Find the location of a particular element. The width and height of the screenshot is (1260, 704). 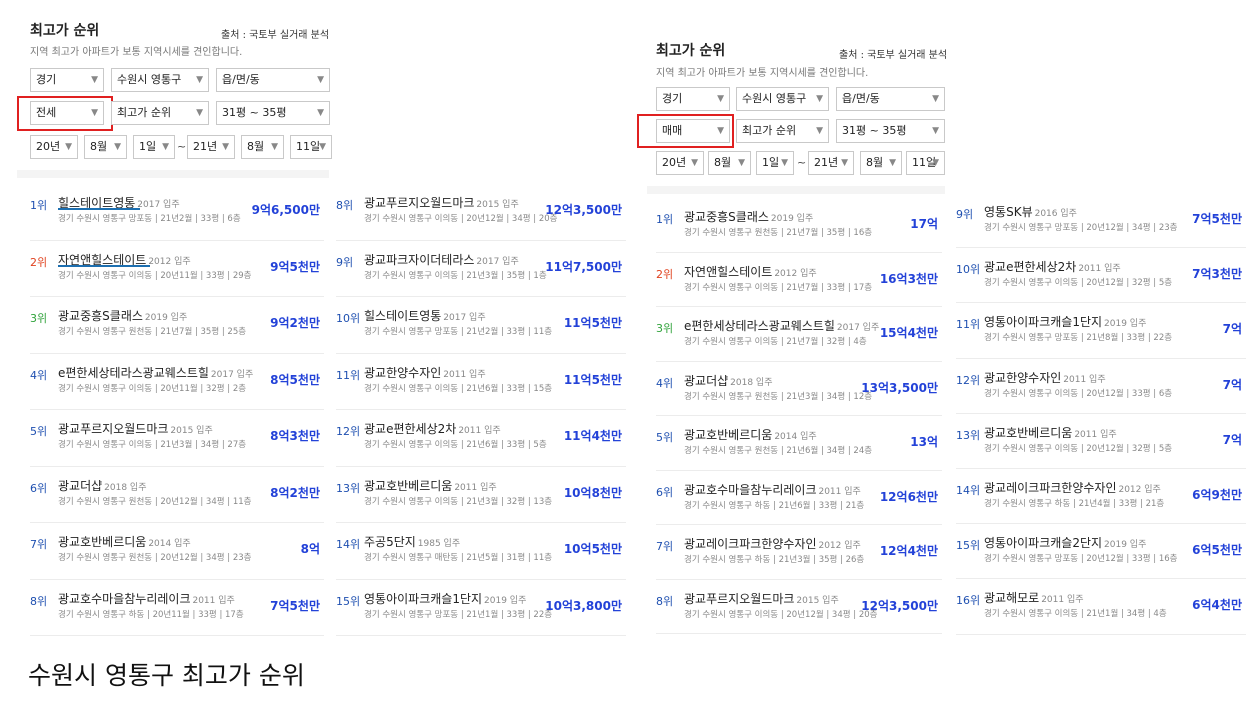

apartment-name-text: 광교호반베르디움 is located at coordinates (1028, 432).